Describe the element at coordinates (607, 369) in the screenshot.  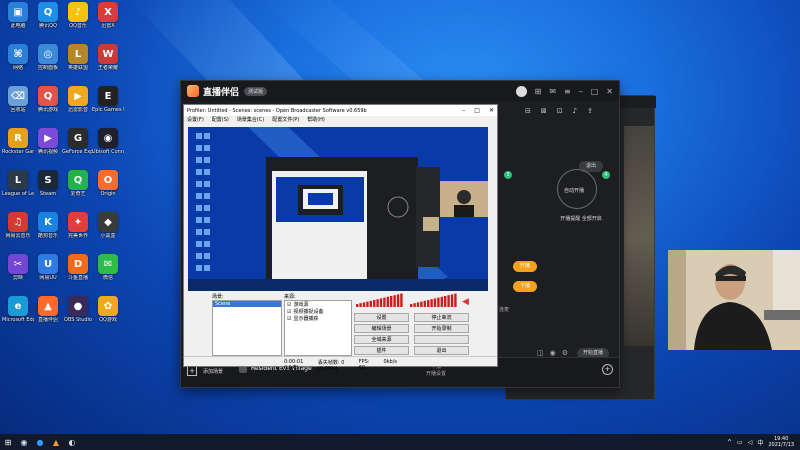
I see `add-icon: +` at that location.